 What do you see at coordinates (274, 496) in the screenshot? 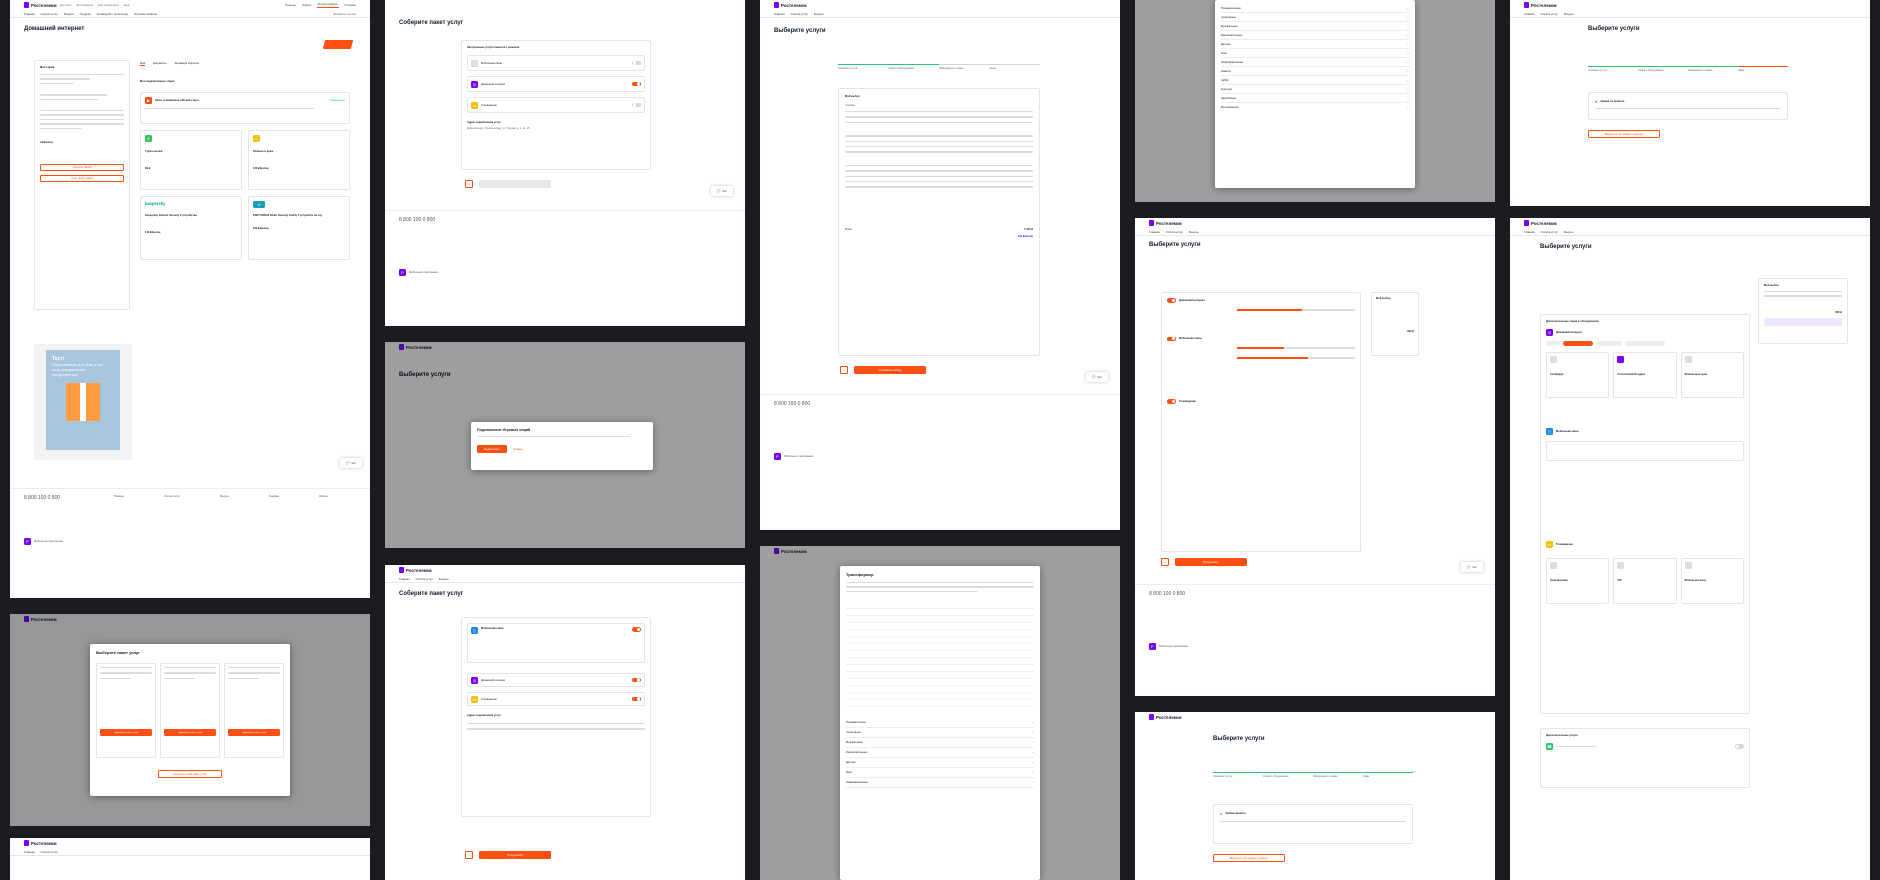
I see `footer-link: Тарифы` at bounding box center [274, 496].